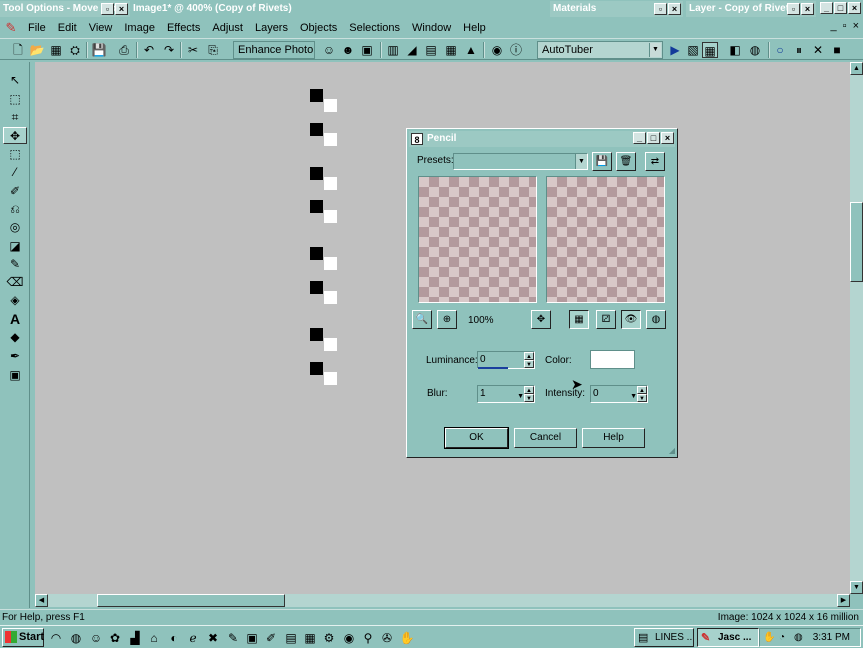 The height and width of the screenshot is (648, 863). I want to click on info-icon: ⓘ, so click(516, 50).